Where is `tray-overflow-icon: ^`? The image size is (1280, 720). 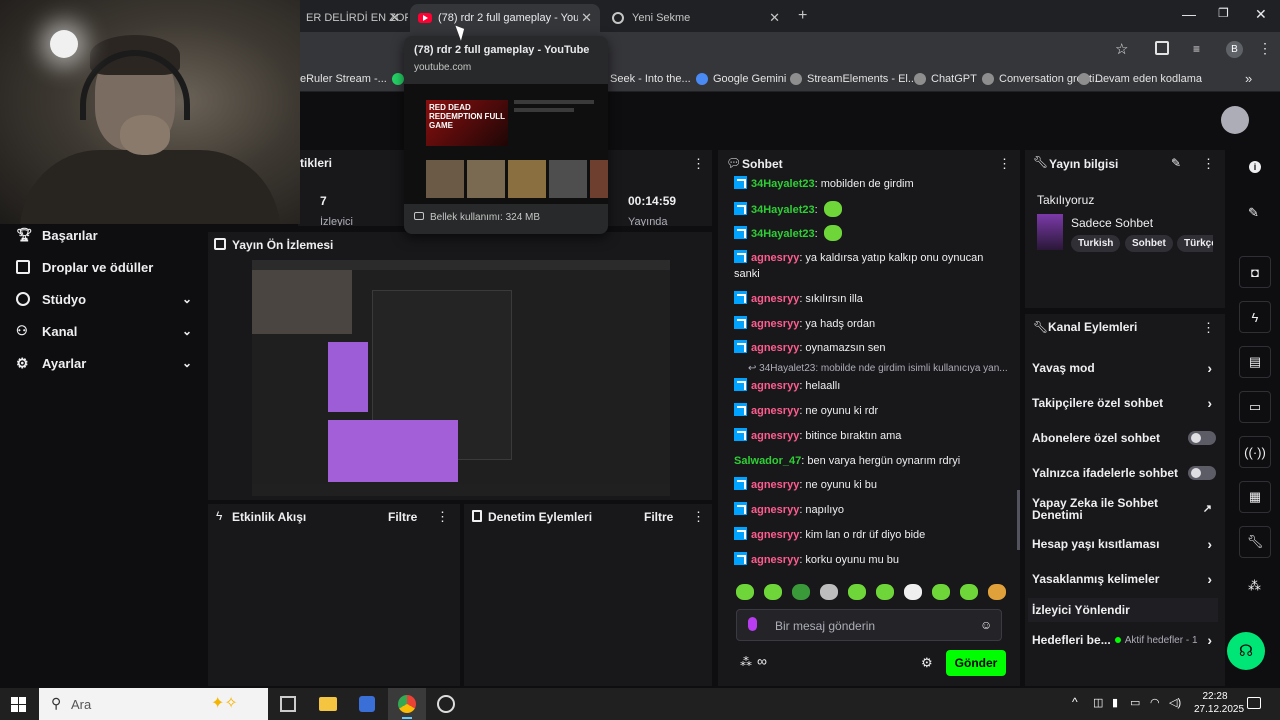 tray-overflow-icon: ^ is located at coordinates (1075, 702).